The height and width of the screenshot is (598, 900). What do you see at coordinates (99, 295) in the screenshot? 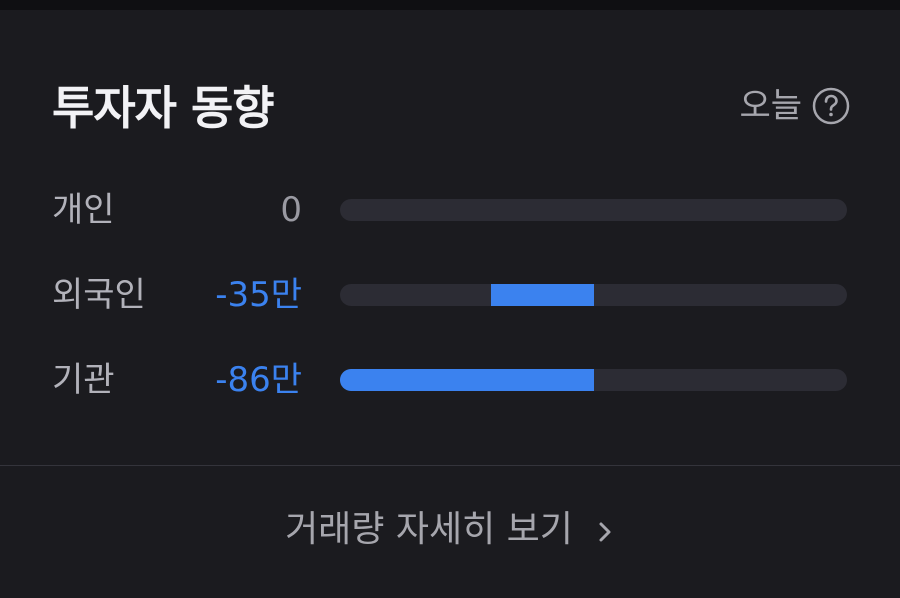
I see `investor-label: 외국인` at bounding box center [99, 295].